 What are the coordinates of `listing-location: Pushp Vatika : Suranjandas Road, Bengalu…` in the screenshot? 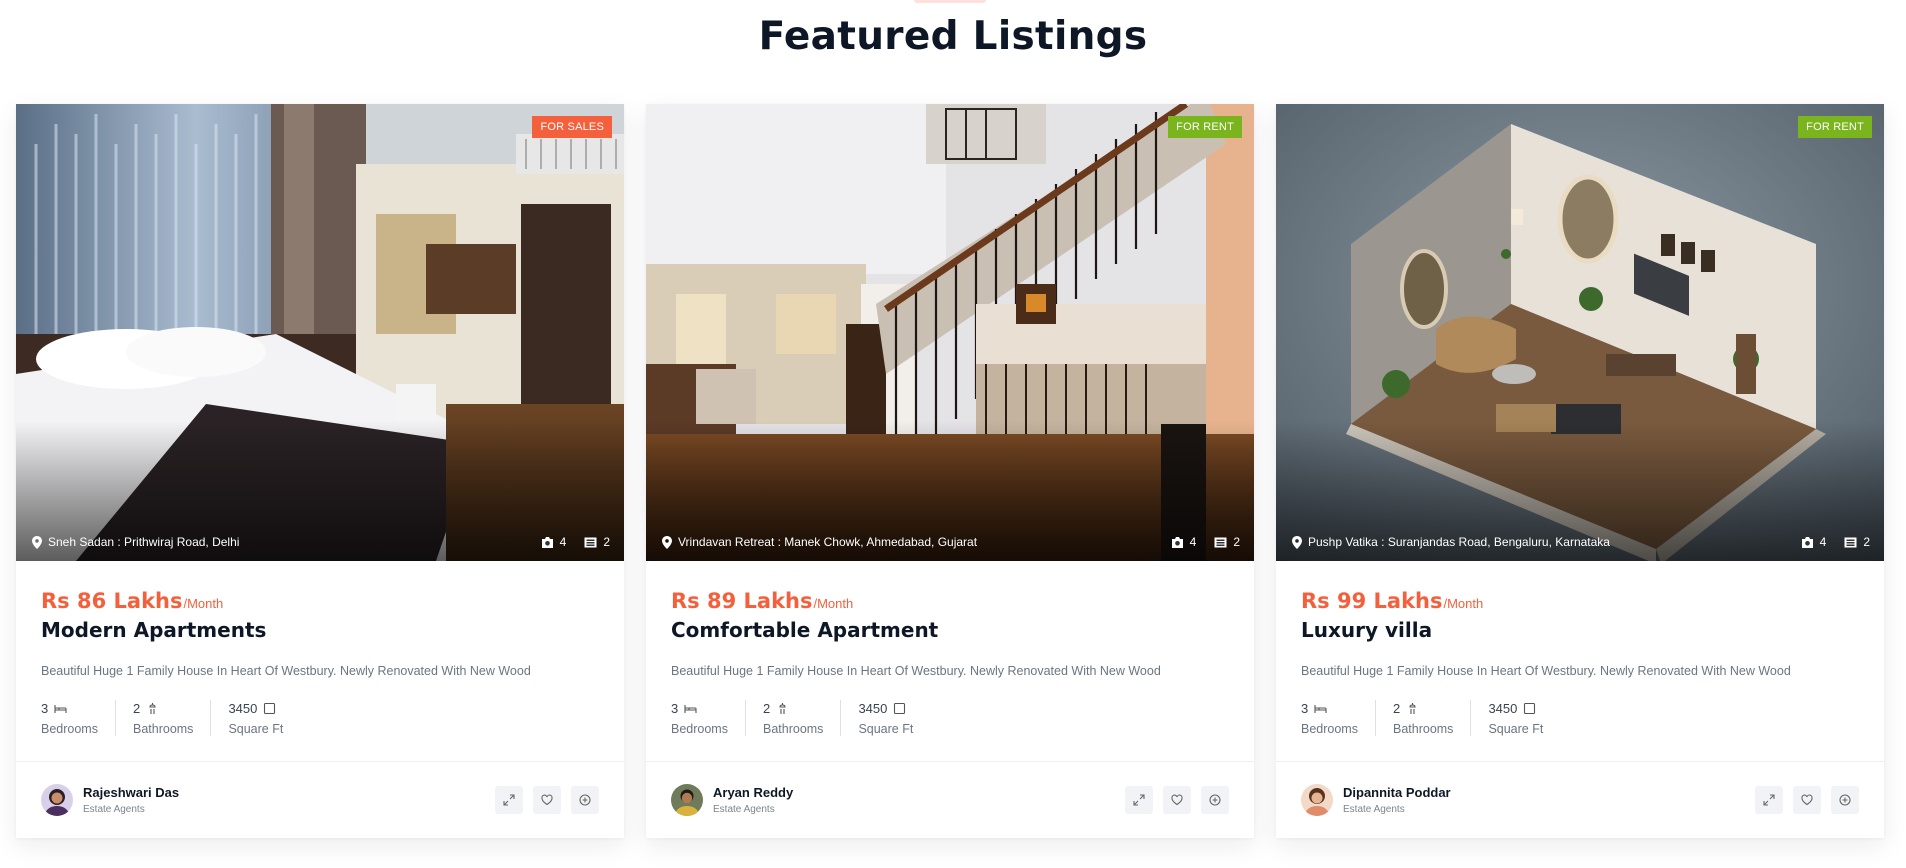 It's located at (1451, 542).